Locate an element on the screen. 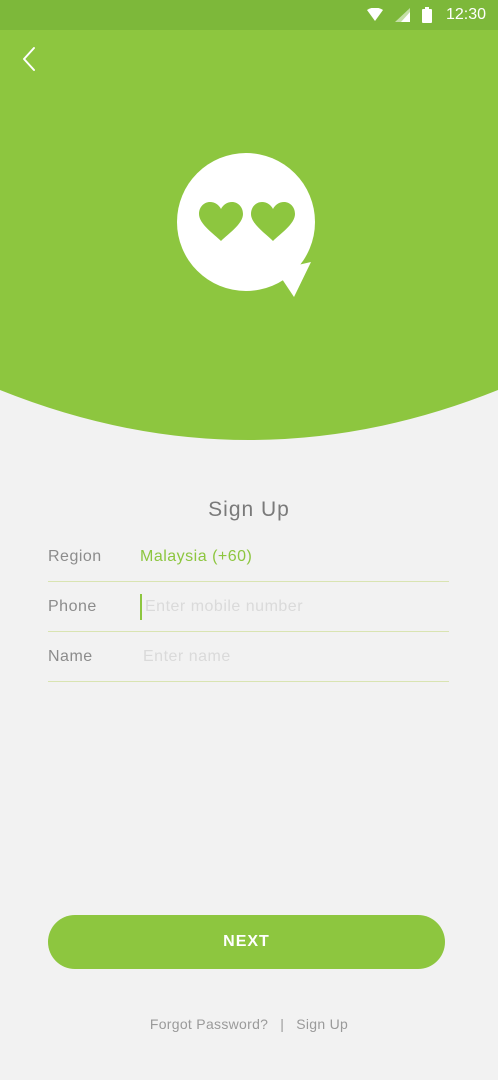 Image resolution: width=498 pixels, height=1080 pixels. back-button is located at coordinates (29, 59).